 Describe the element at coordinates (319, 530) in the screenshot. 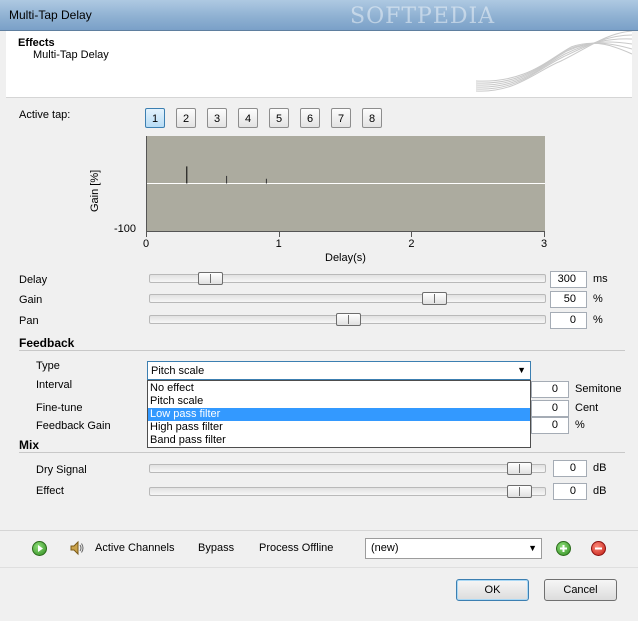

I see `toolbar-divider` at that location.